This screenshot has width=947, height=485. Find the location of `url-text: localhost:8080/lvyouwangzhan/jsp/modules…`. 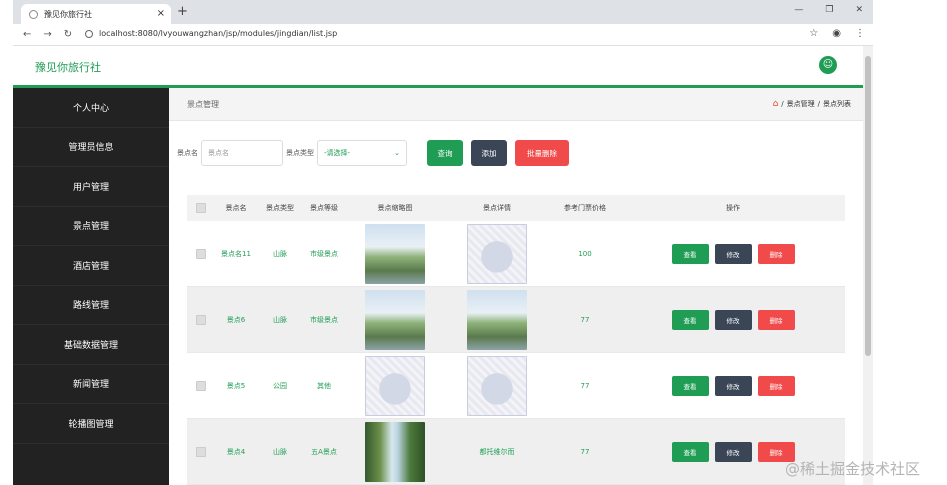

url-text: localhost:8080/lvyouwangzhan/jsp/modules… is located at coordinates (218, 33).